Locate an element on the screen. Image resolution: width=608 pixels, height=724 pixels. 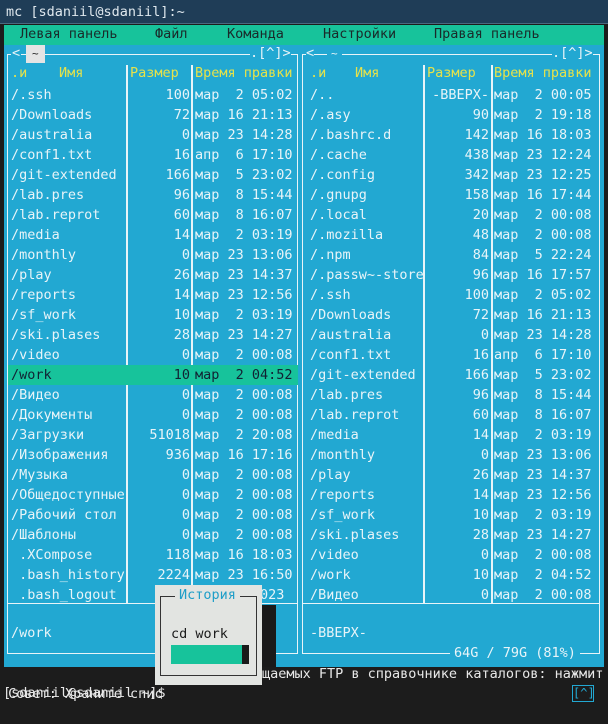
corner-button: [^] is located at coordinates (583, 693).